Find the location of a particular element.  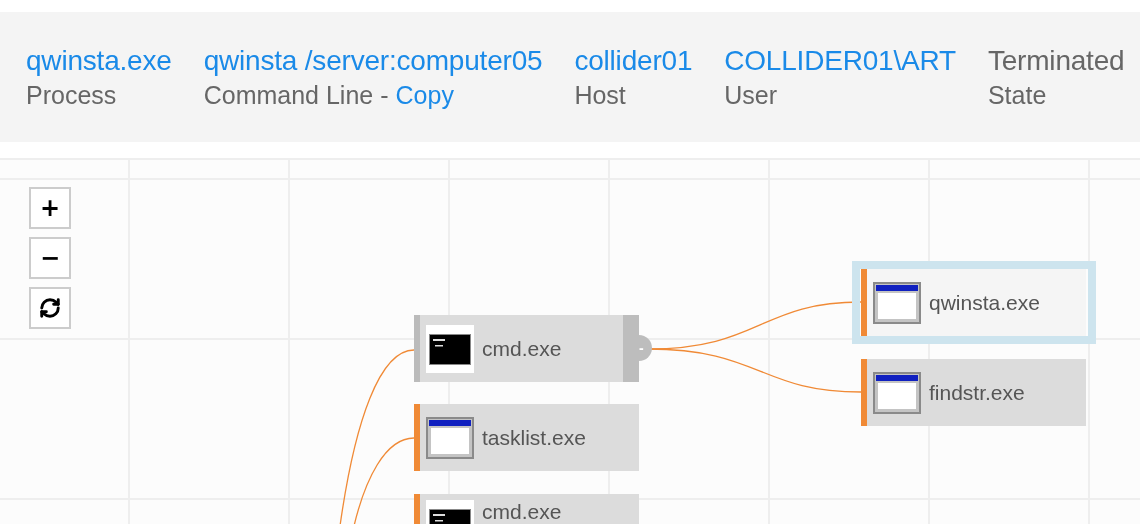

detail-value: qwinsta /server:computer05 is located at coordinates (373, 60).